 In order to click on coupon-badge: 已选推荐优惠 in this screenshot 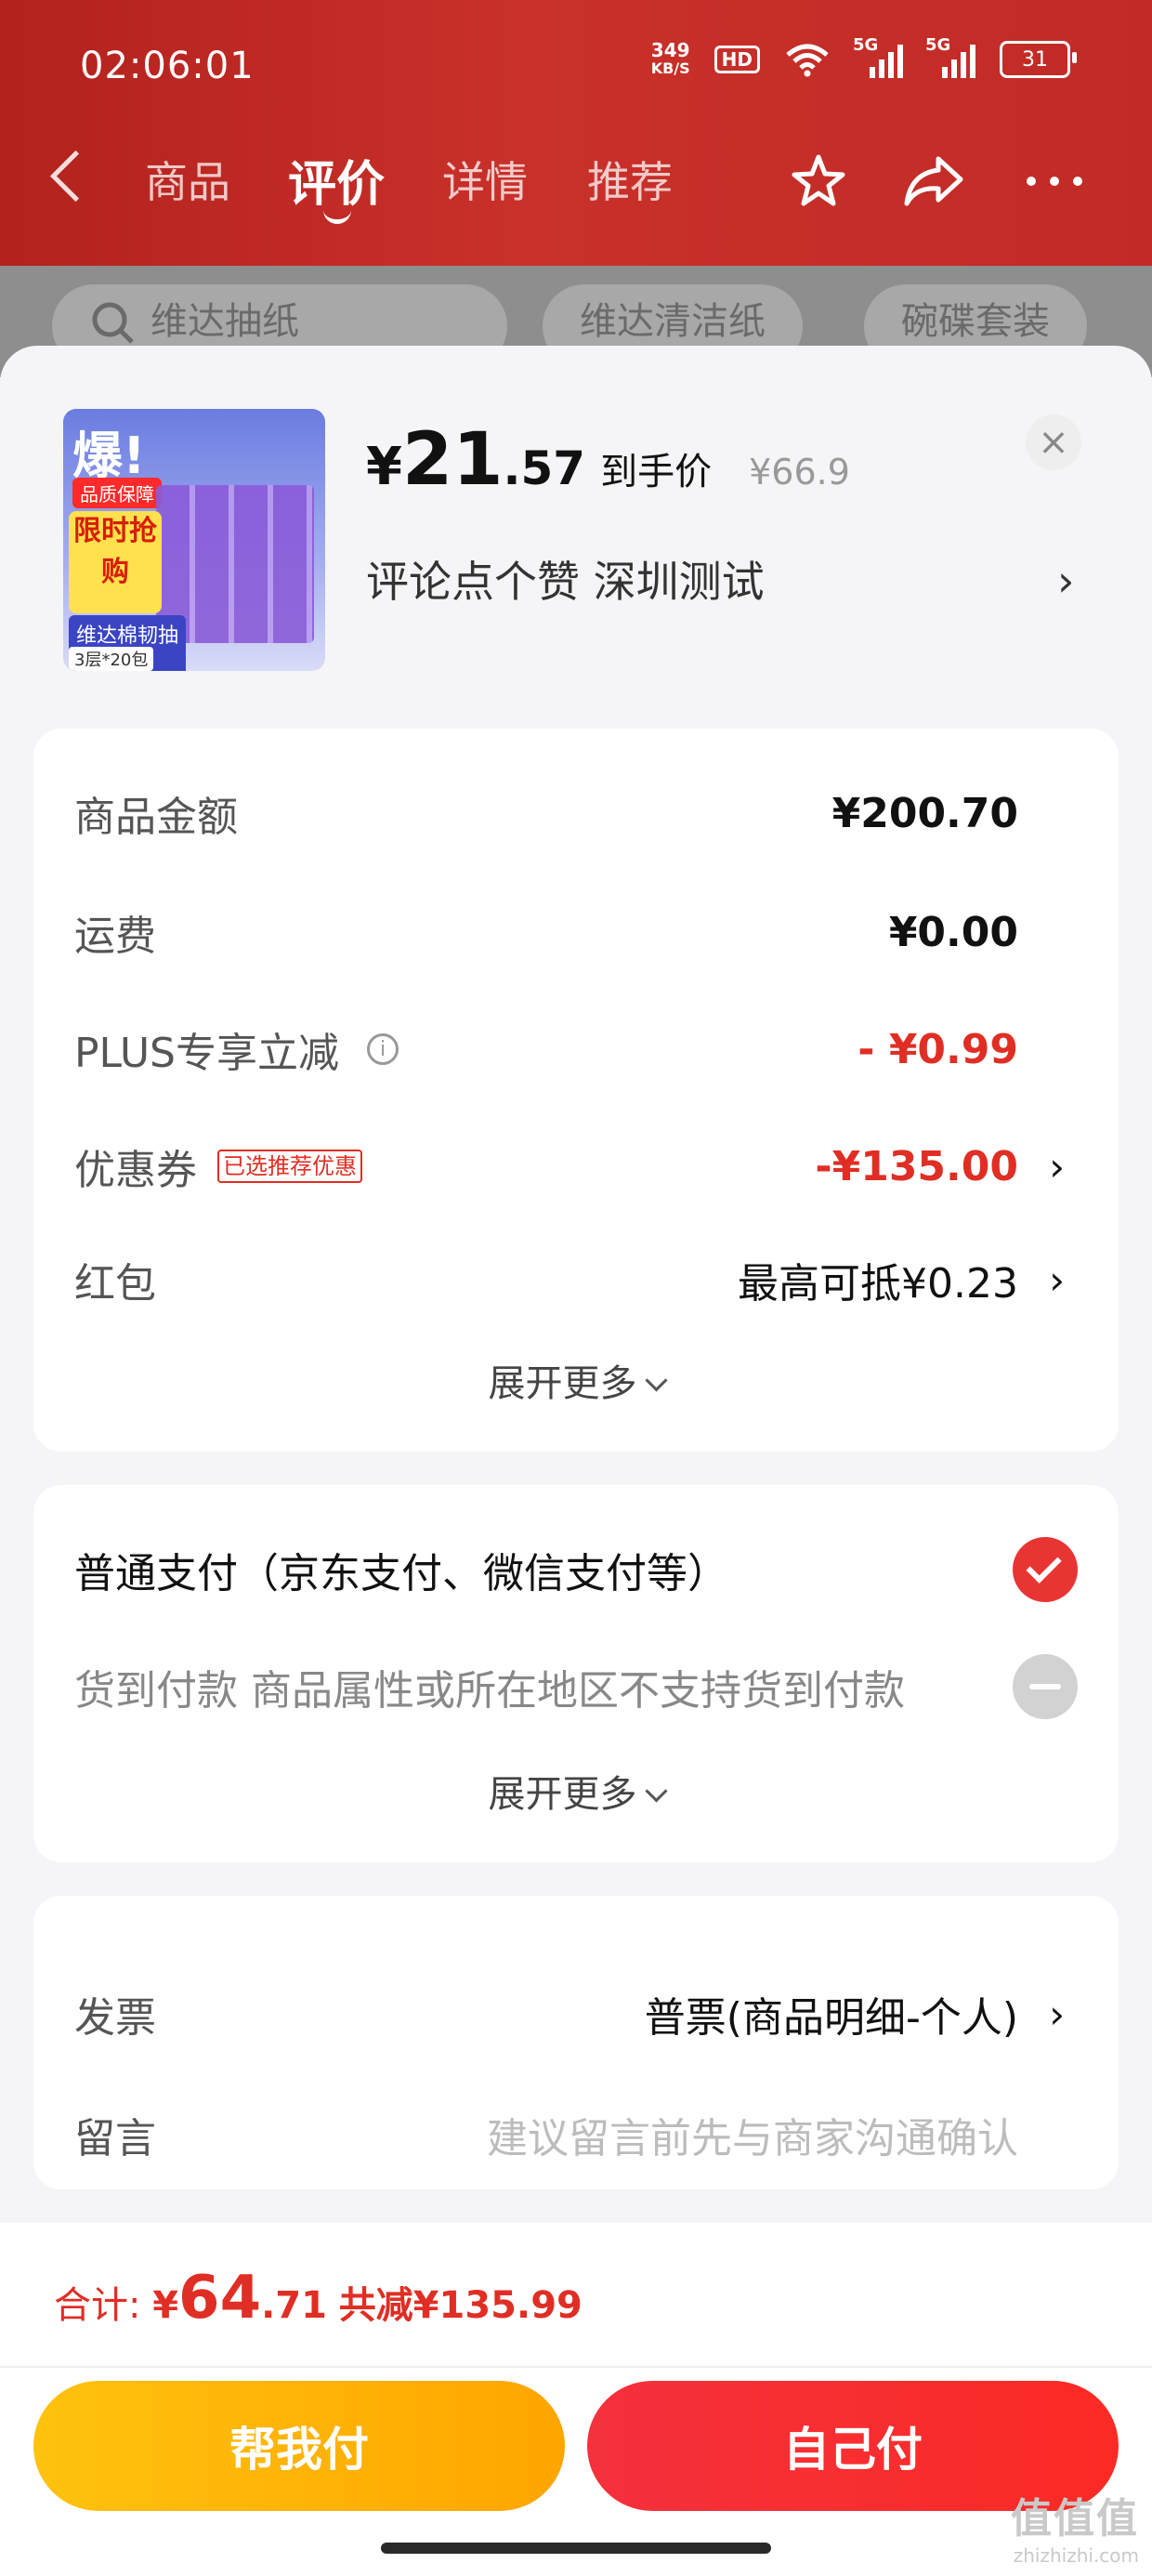, I will do `click(289, 1166)`.